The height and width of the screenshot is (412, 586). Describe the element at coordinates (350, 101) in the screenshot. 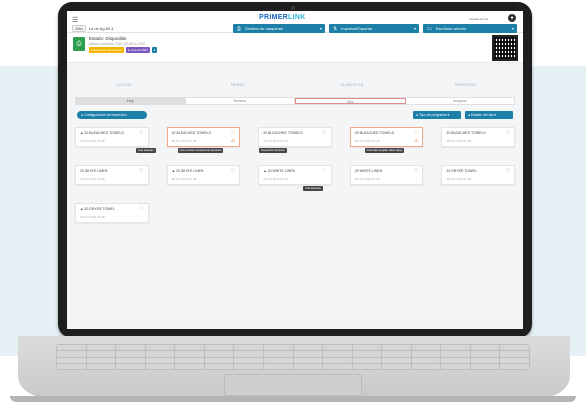

I see `tab-month: Mes` at that location.